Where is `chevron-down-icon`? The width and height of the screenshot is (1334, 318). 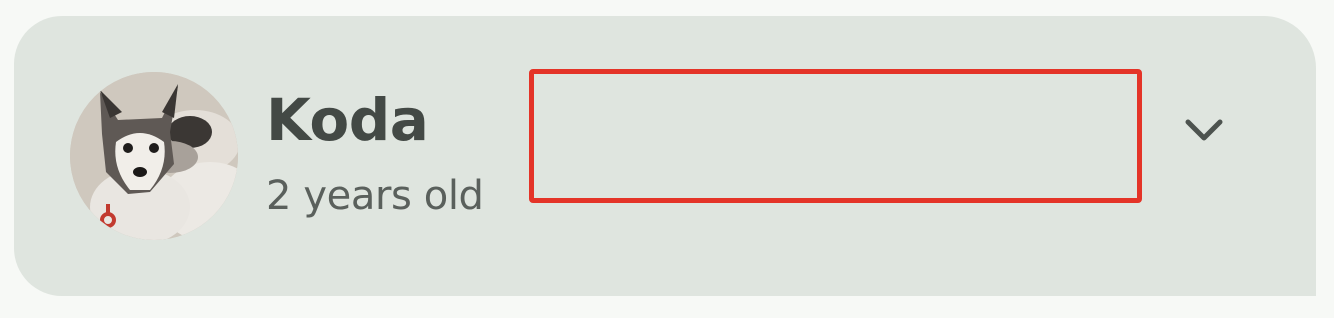
chevron-down-icon is located at coordinates (1204, 130).